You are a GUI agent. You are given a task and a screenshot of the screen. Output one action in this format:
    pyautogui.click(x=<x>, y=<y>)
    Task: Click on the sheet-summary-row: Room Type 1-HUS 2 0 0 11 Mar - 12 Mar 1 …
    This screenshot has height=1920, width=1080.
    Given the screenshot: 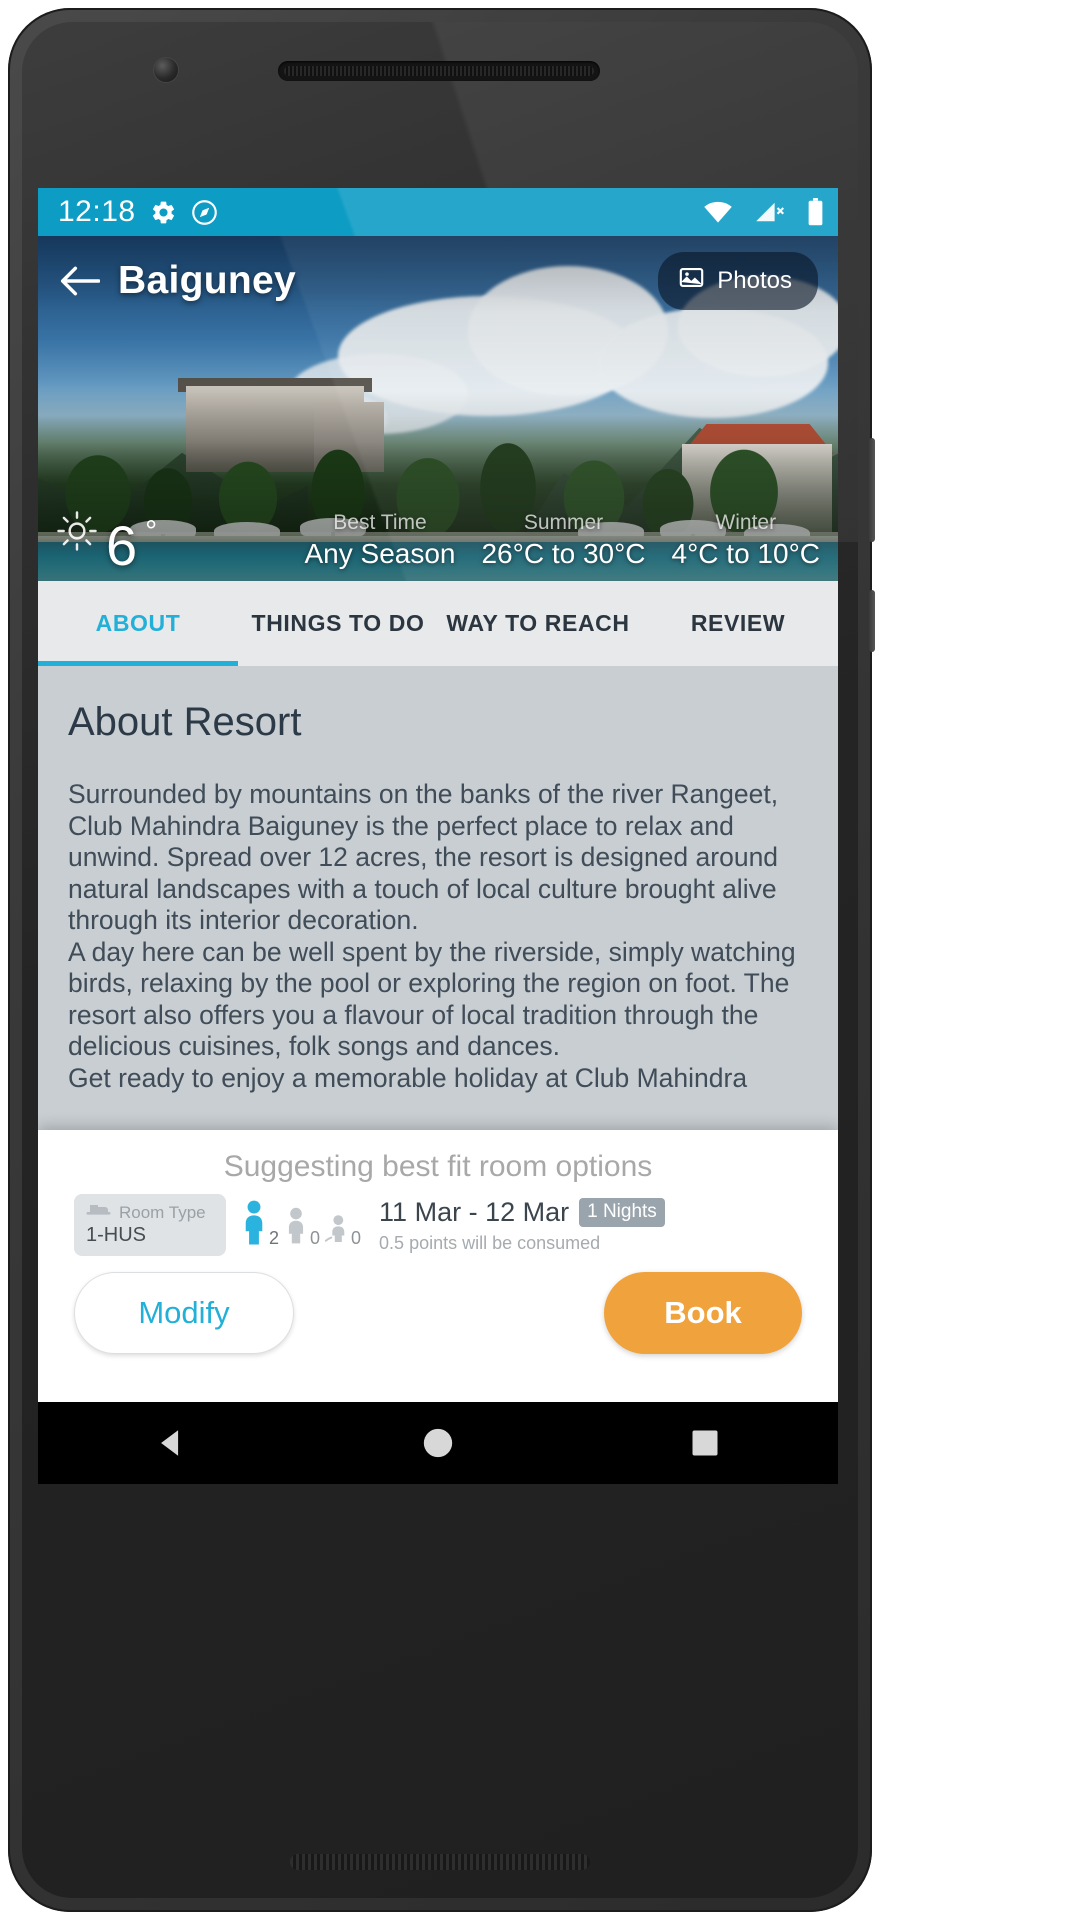 What is the action you would take?
    pyautogui.click(x=438, y=1225)
    